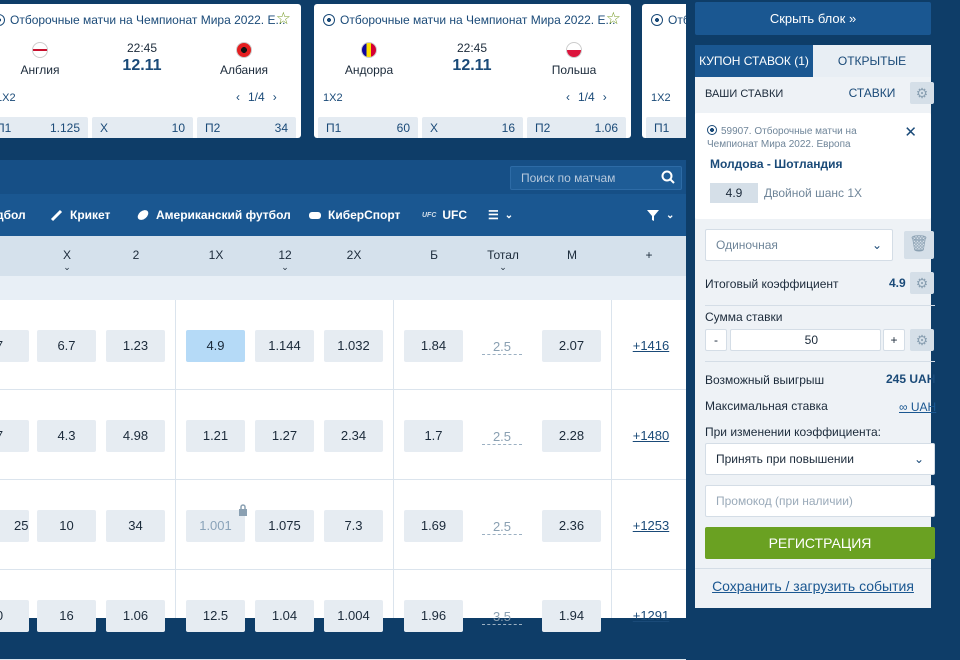  I want to click on col-m: М, so click(572, 255).